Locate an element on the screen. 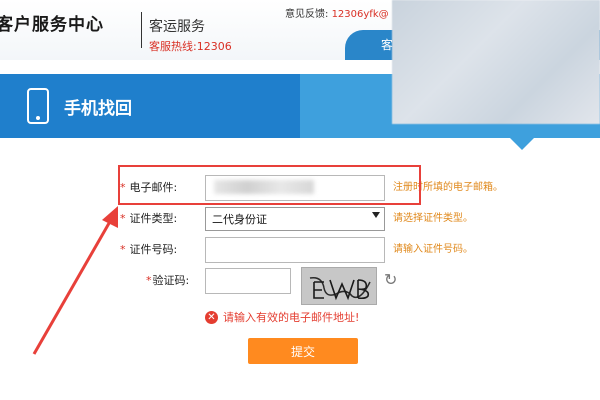 The height and width of the screenshot is (400, 600). annotation-arrow is located at coordinates (75, 280).